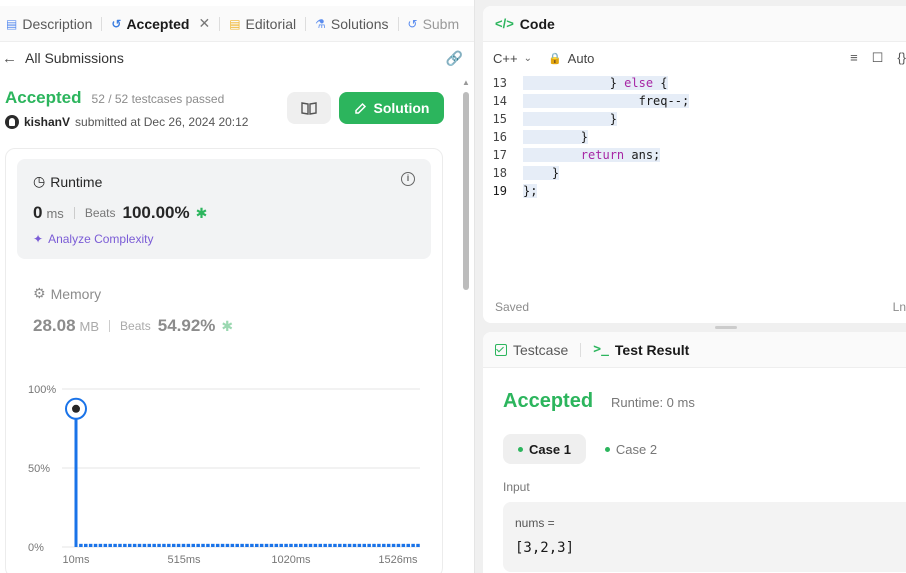 Image resolution: width=906 pixels, height=573 pixels. Describe the element at coordinates (501, 349) in the screenshot. I see `checkbox-icon` at that location.